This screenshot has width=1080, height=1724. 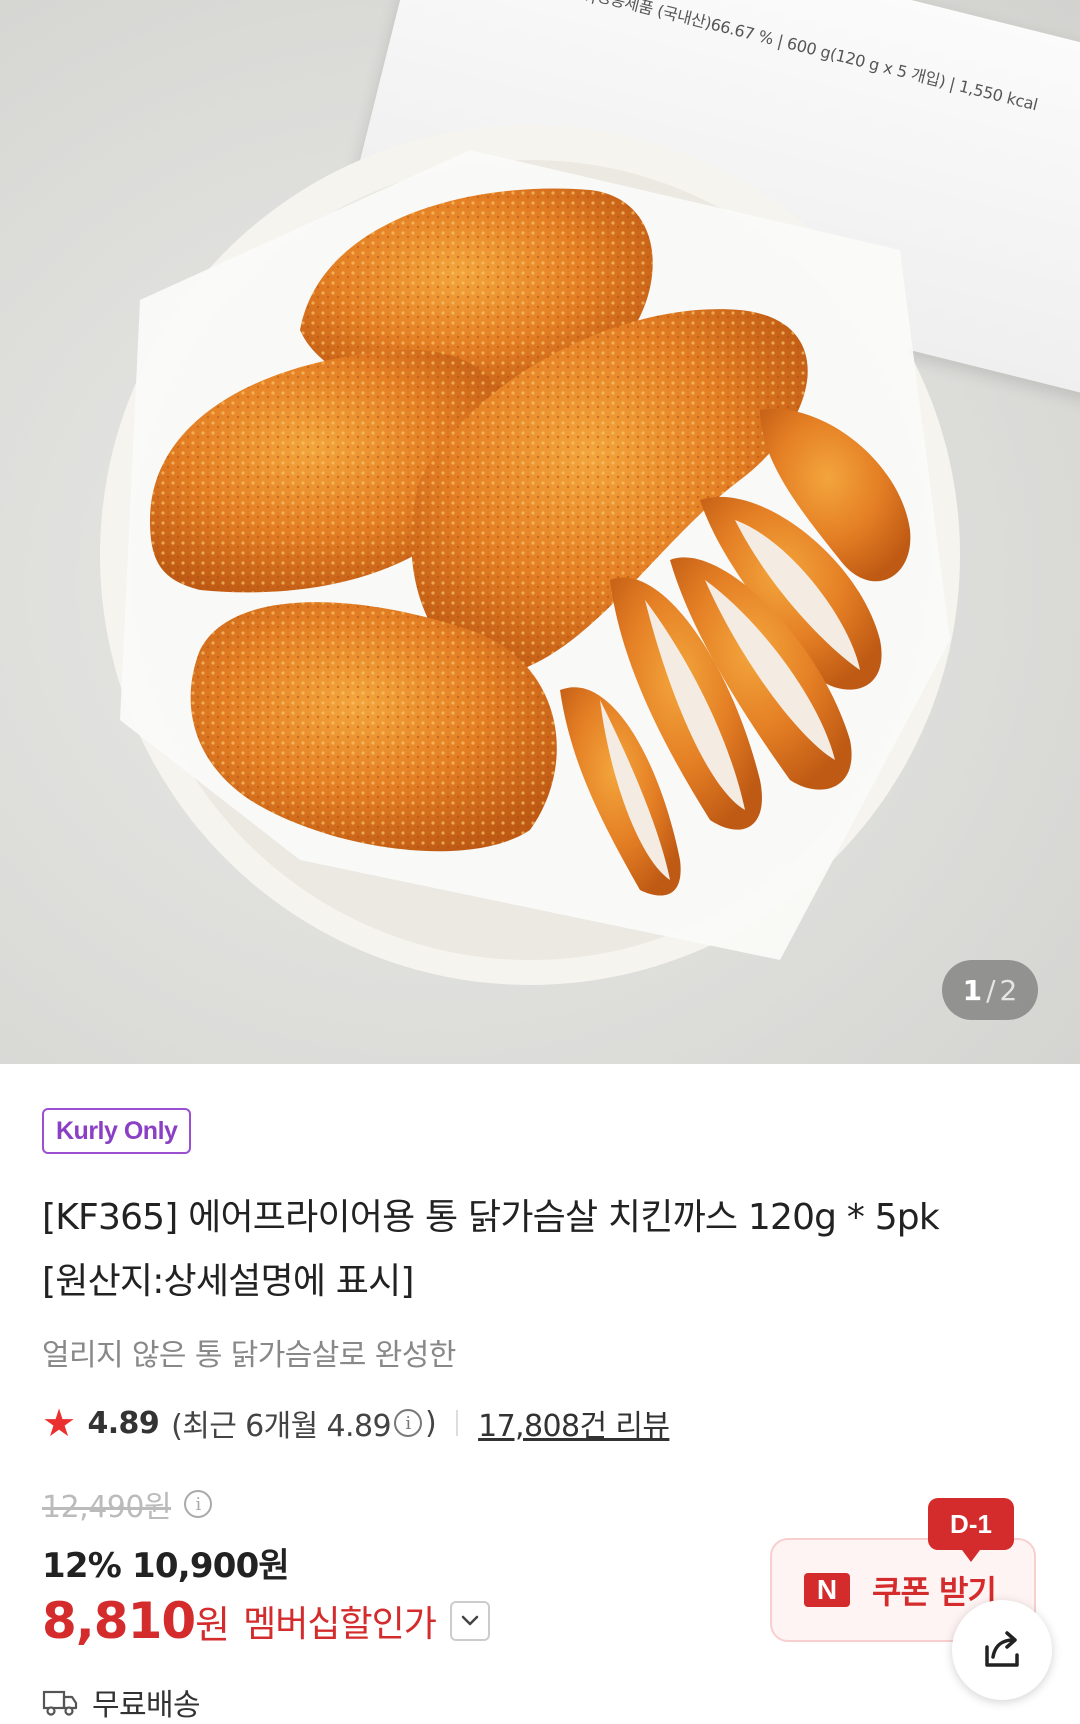 I want to click on member-price-row: 8,810 원 멤버십할인가, so click(x=266, y=1621).